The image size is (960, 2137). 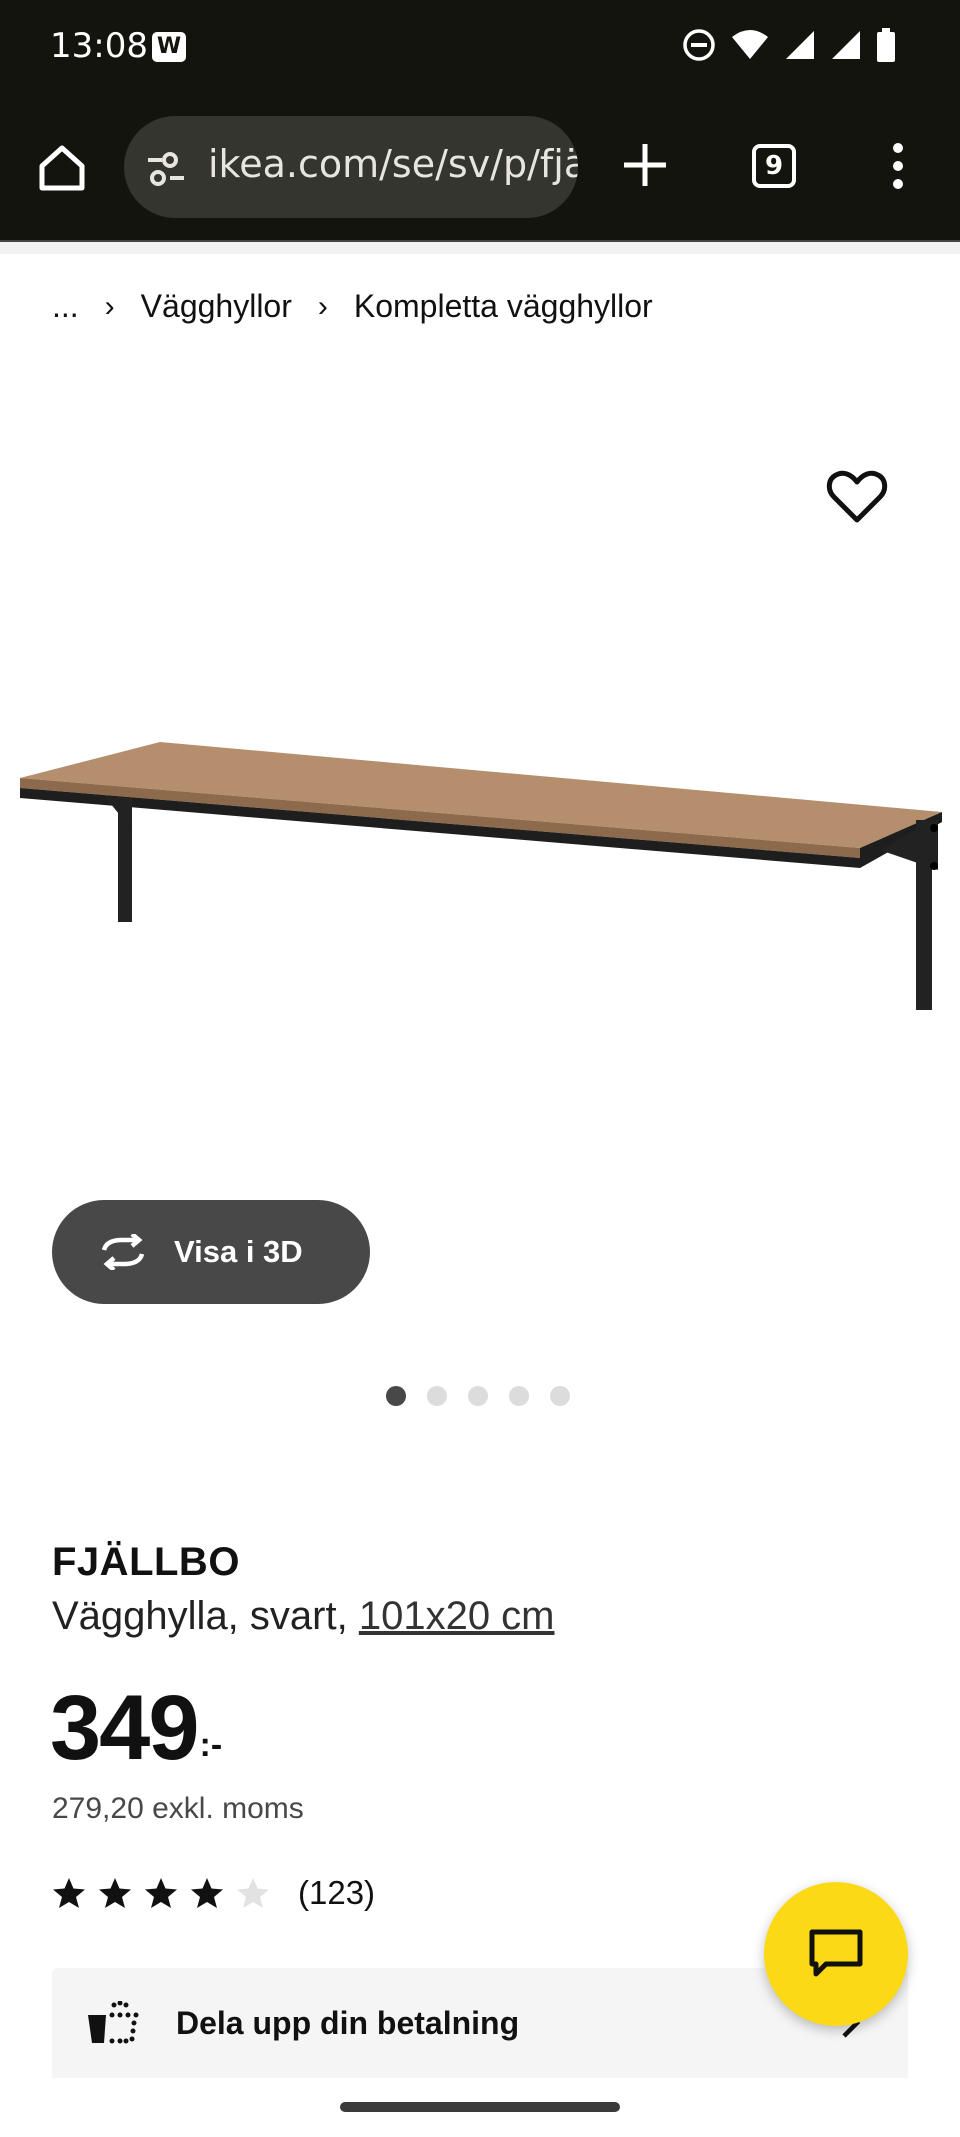 I want to click on status-icons, so click(x=789, y=45).